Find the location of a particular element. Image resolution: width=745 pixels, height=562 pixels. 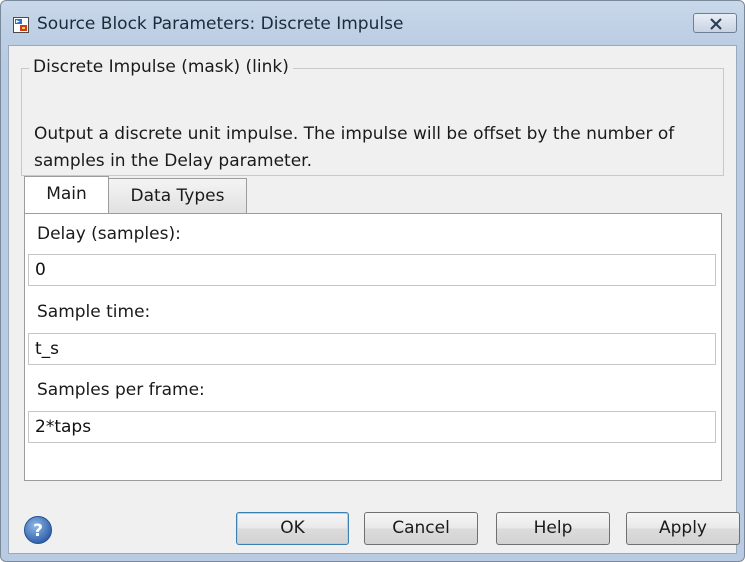

simulink-block-icon is located at coordinates (21, 25).